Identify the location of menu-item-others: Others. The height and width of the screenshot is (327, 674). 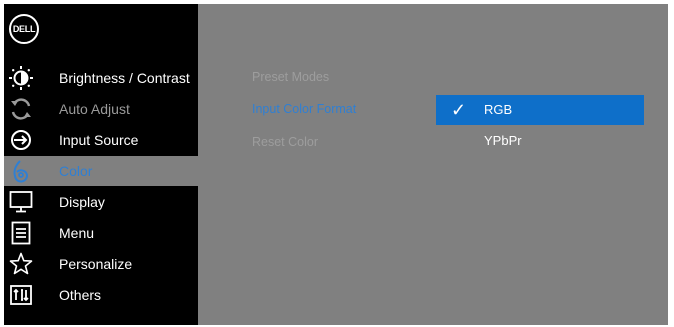
(101, 295).